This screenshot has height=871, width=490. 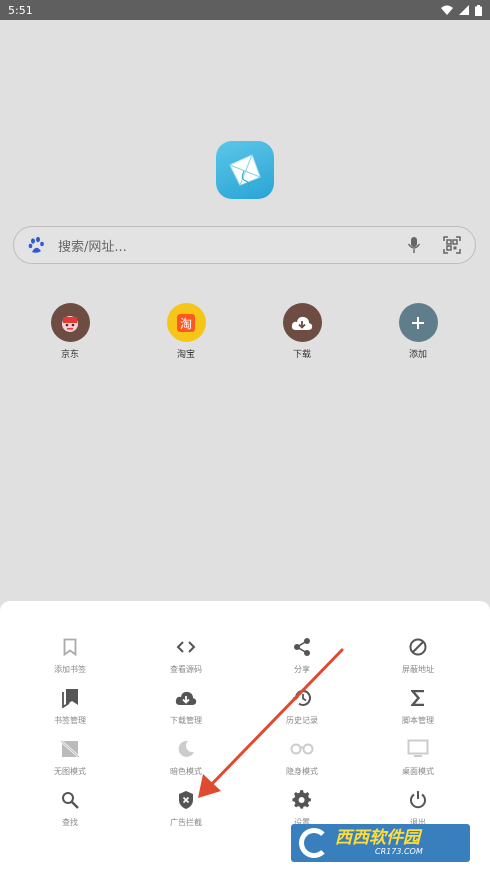 I want to click on menu-label: 暗色模式, so click(x=186, y=771).